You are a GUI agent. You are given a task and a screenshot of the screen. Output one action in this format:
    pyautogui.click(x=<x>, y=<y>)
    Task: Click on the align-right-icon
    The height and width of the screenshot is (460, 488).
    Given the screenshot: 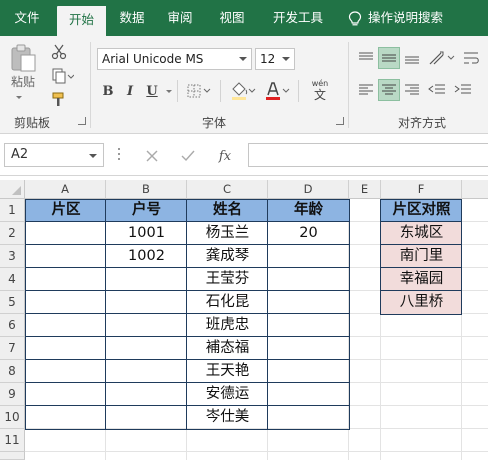 What is the action you would take?
    pyautogui.click(x=412, y=89)
    